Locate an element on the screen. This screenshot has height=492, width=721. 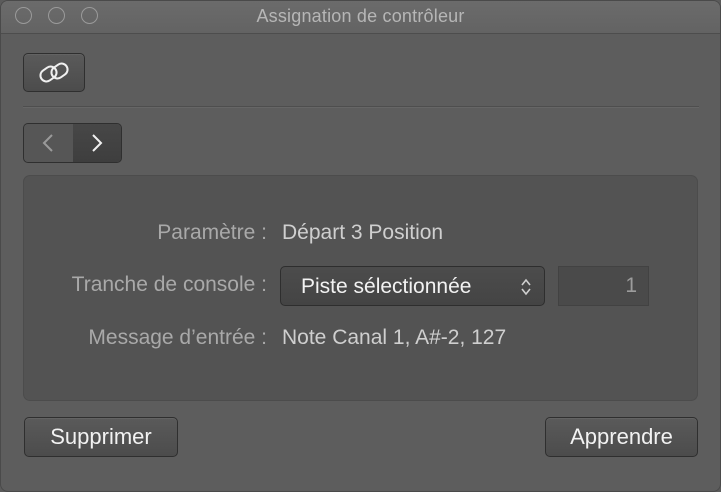
channel-strip-number-field: 1 is located at coordinates (603, 286).